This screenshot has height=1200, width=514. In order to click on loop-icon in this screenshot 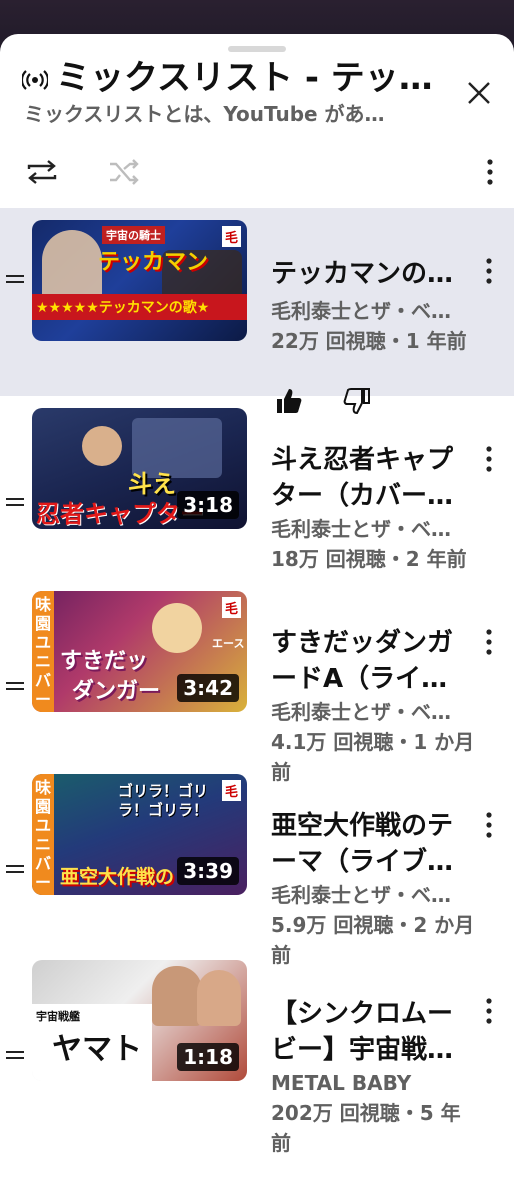, I will do `click(42, 172)`.